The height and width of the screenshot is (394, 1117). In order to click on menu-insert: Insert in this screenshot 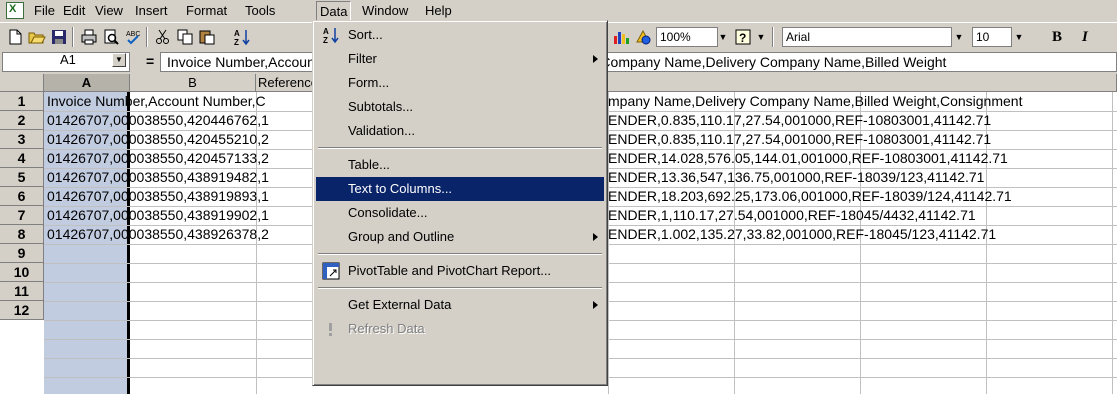, I will do `click(151, 10)`.